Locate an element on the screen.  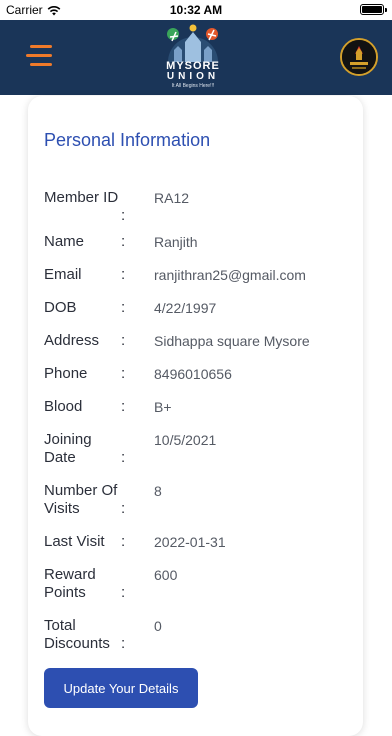
field-label: Member ID is located at coordinates (81, 197).